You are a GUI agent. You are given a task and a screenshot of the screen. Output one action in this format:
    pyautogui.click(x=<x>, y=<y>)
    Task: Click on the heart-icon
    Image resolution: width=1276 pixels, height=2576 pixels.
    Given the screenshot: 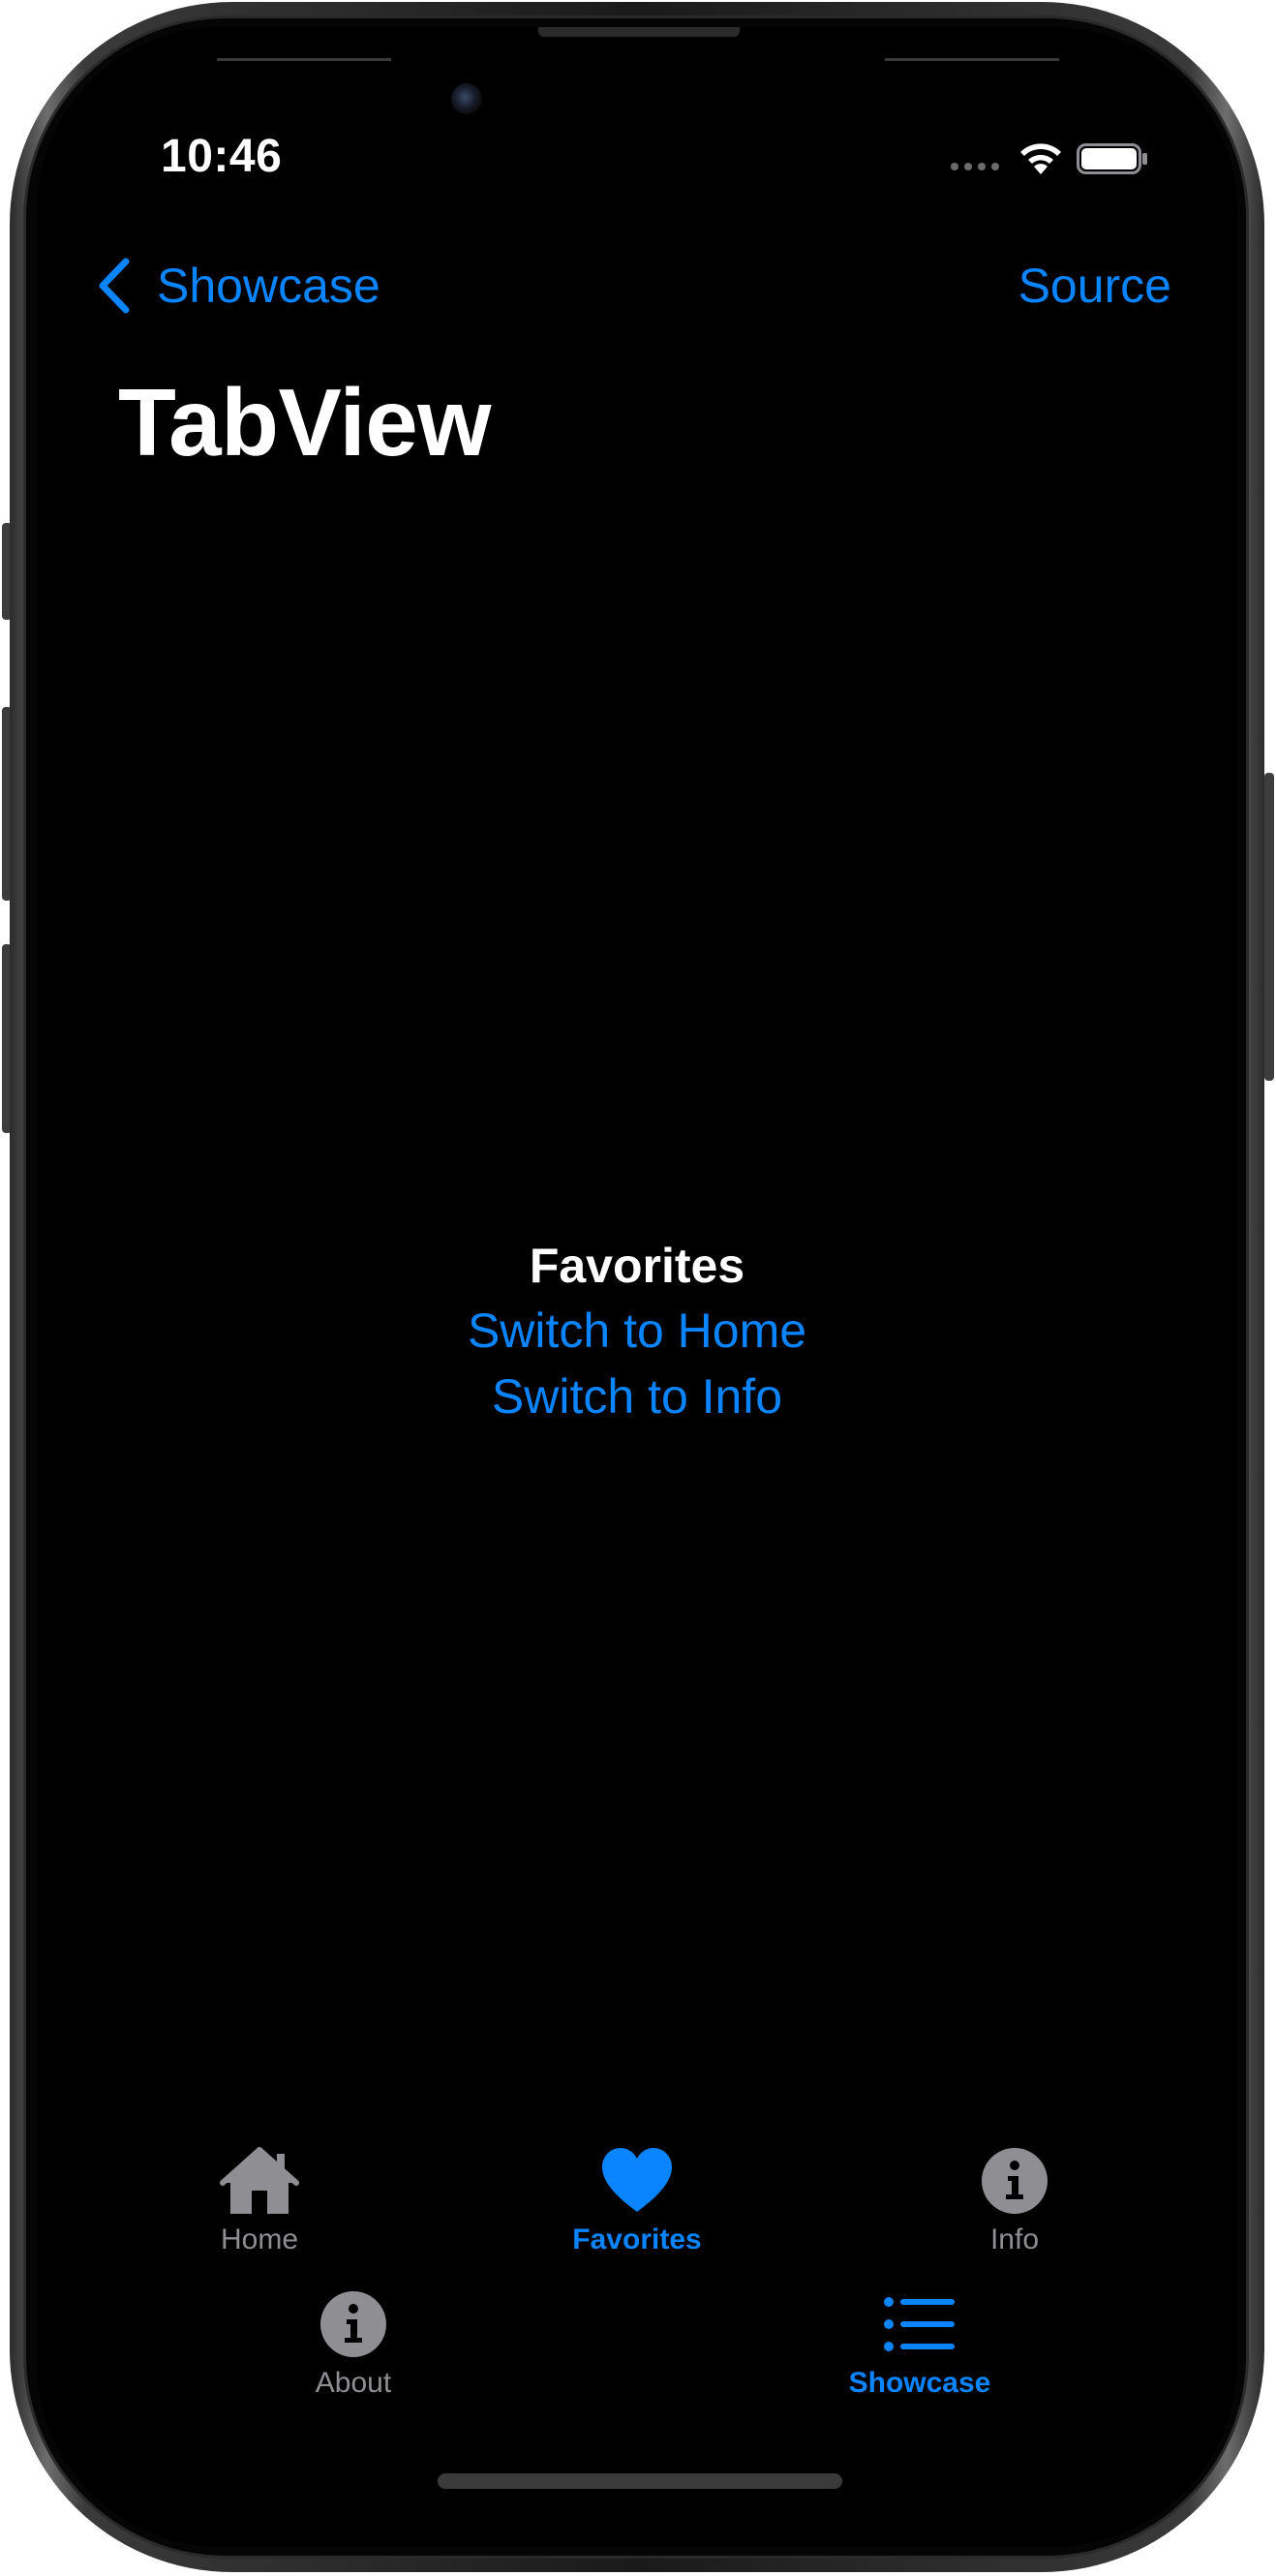 What is the action you would take?
    pyautogui.click(x=637, y=2180)
    